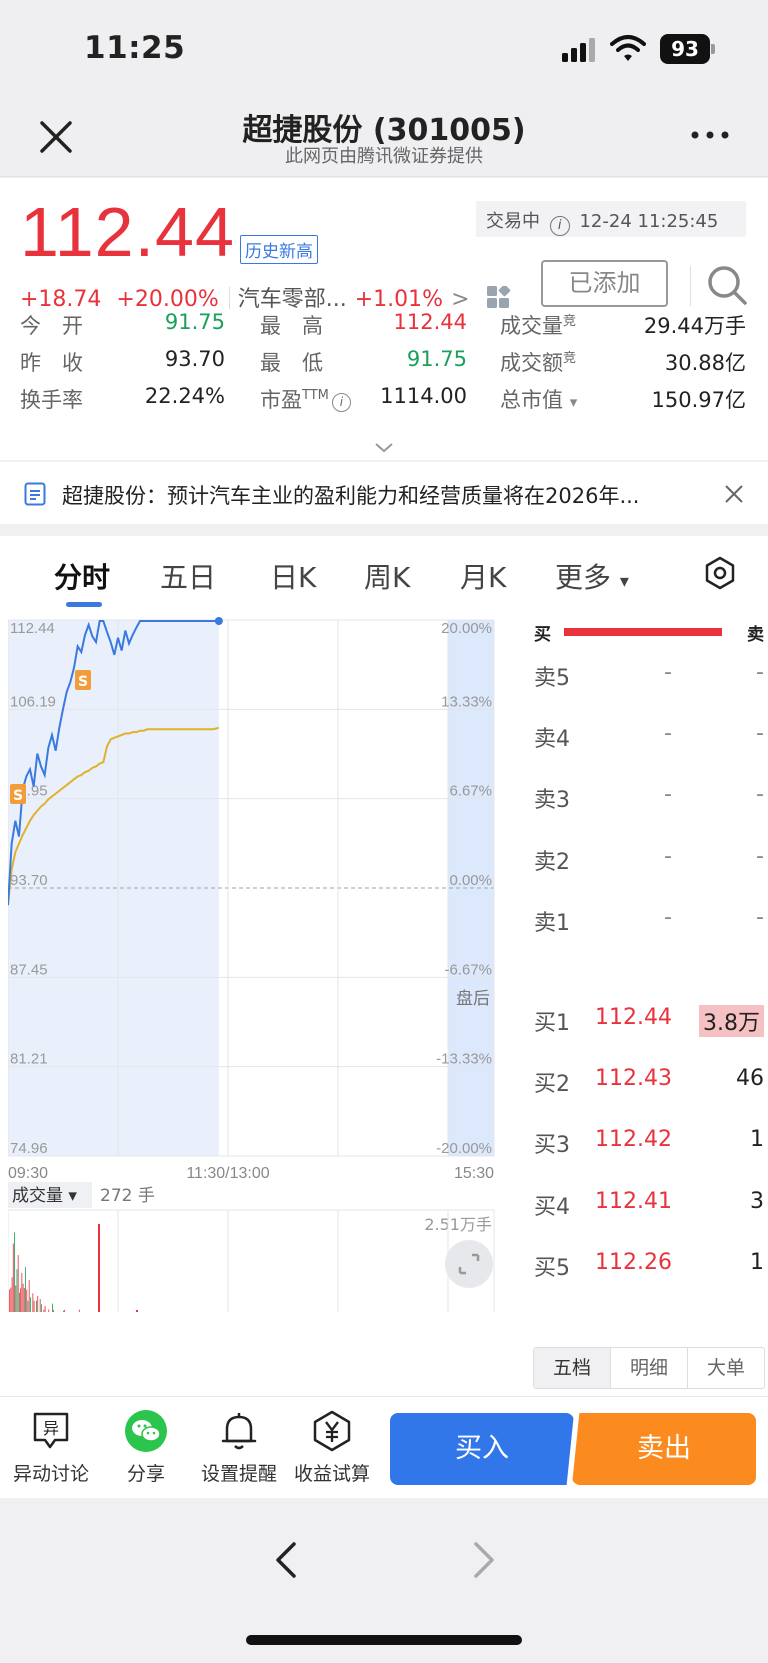  I want to click on prev-close-label: 昨 收, so click(51, 363).